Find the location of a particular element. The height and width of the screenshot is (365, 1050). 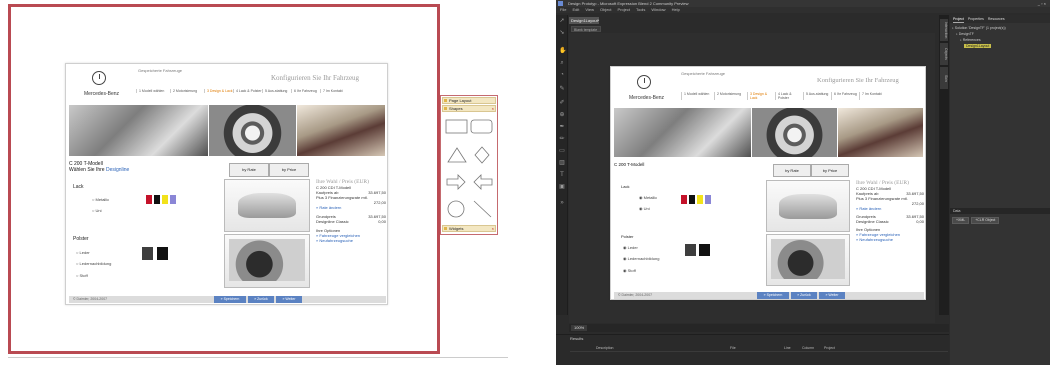

palette-widgets-row: Widgets × is located at coordinates (469, 228).